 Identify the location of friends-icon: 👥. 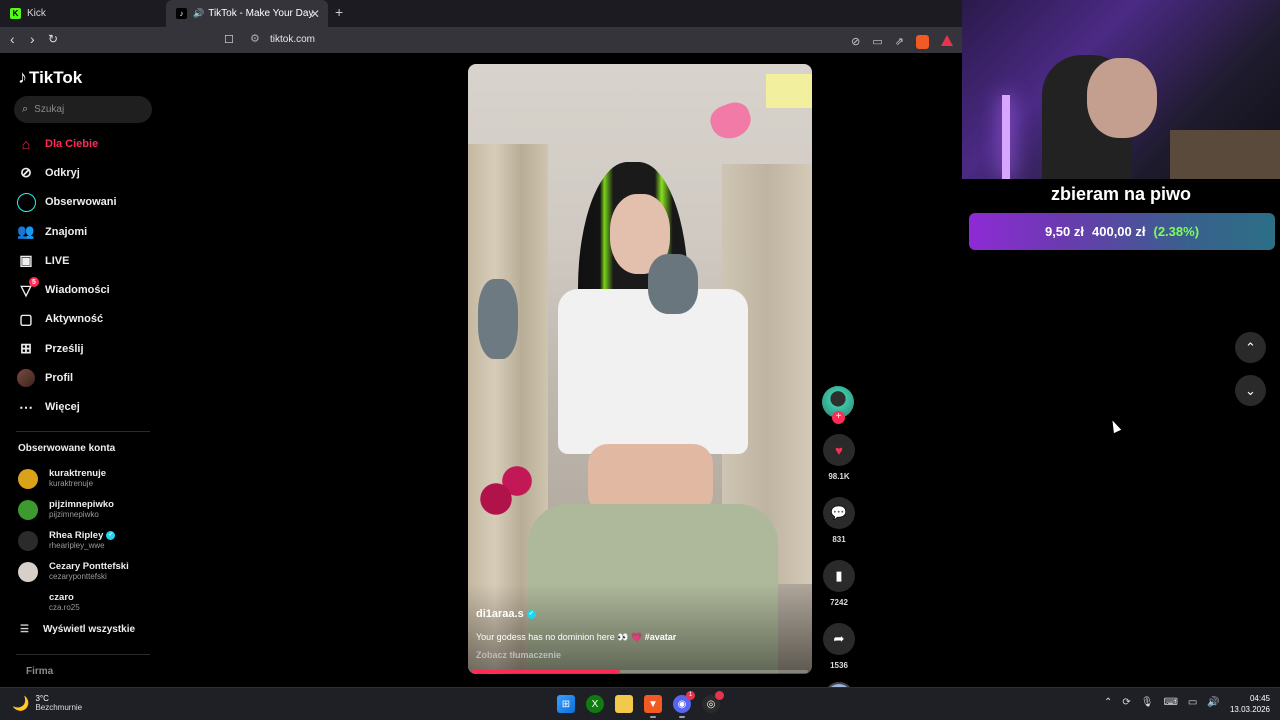
(26, 231).